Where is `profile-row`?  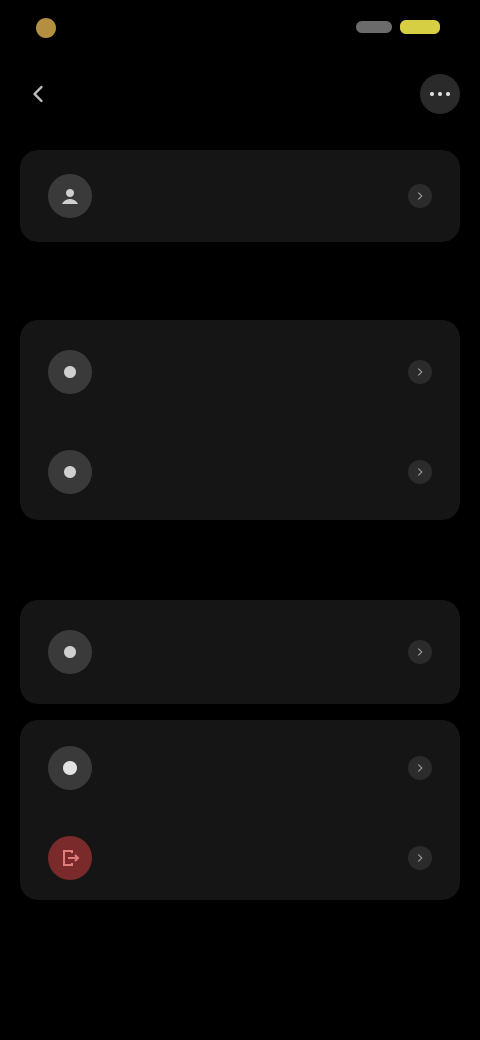
profile-row is located at coordinates (240, 196).